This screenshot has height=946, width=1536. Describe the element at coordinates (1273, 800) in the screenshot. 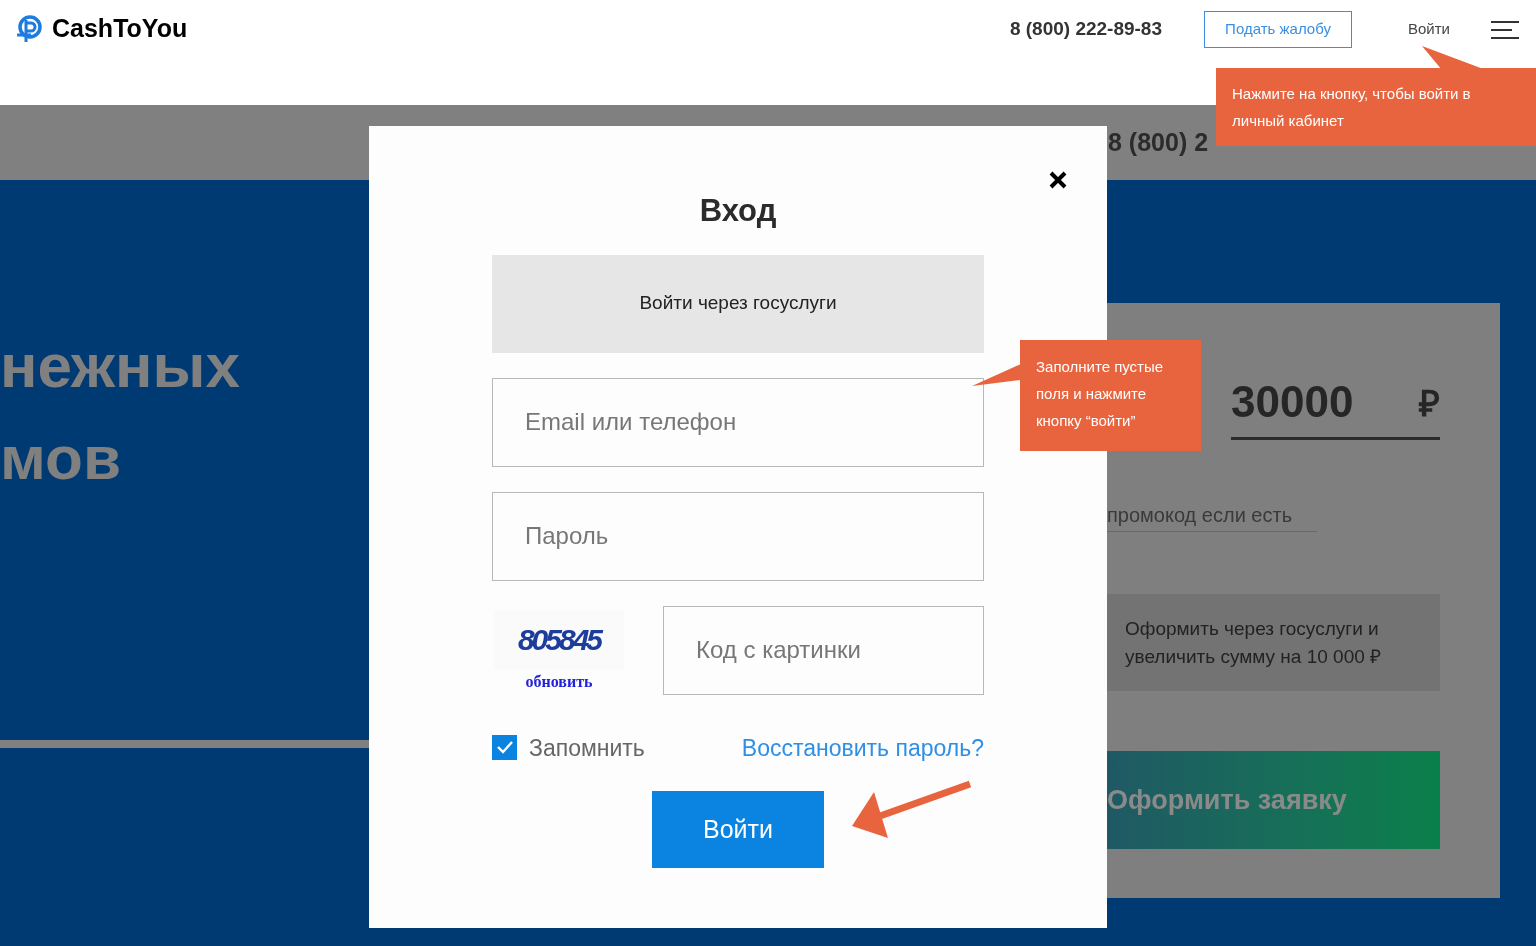

I see `apply-button: Оформить заявку` at that location.